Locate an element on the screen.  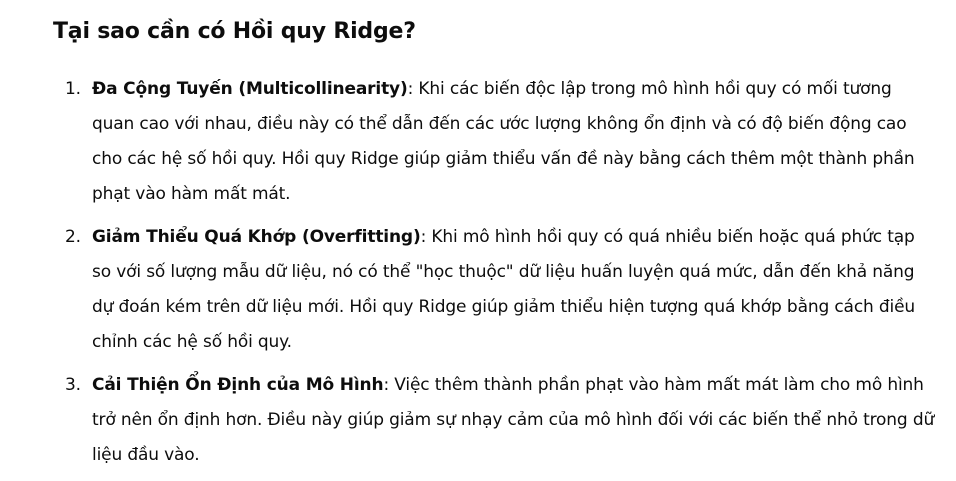
list-item-number: 1. is located at coordinates (73, 89).